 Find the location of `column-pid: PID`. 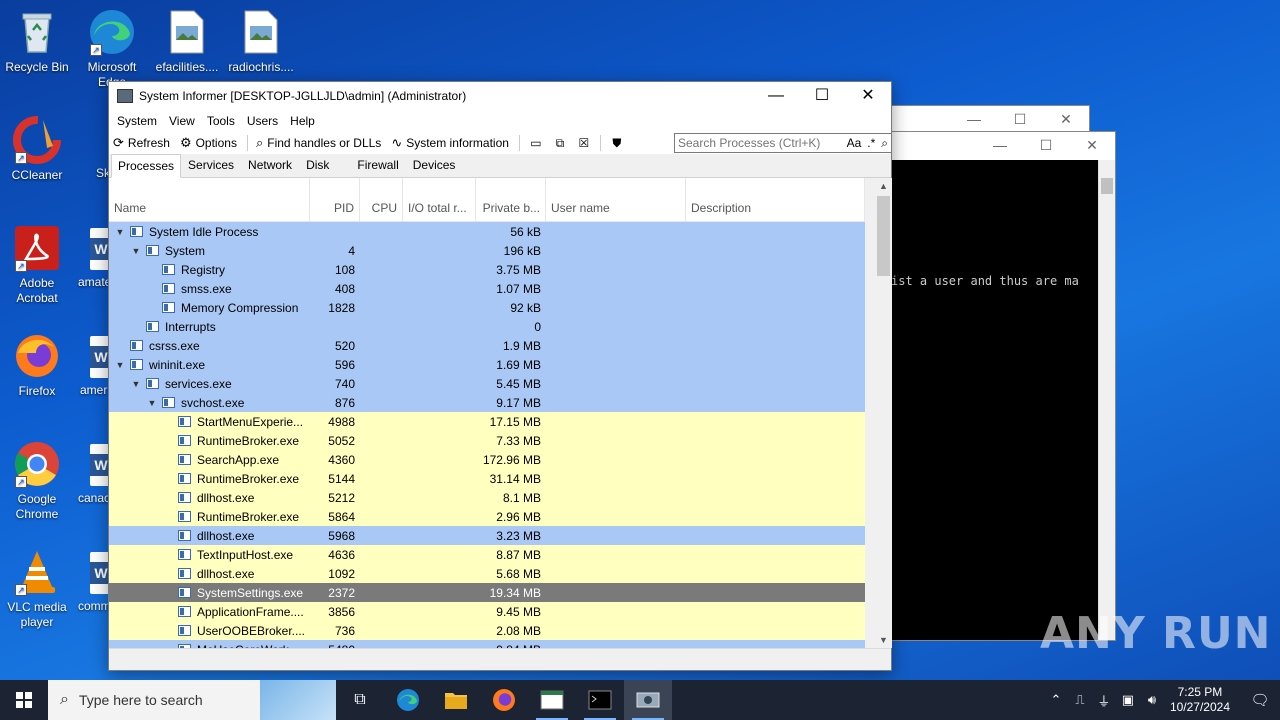

column-pid: PID is located at coordinates (335, 199).